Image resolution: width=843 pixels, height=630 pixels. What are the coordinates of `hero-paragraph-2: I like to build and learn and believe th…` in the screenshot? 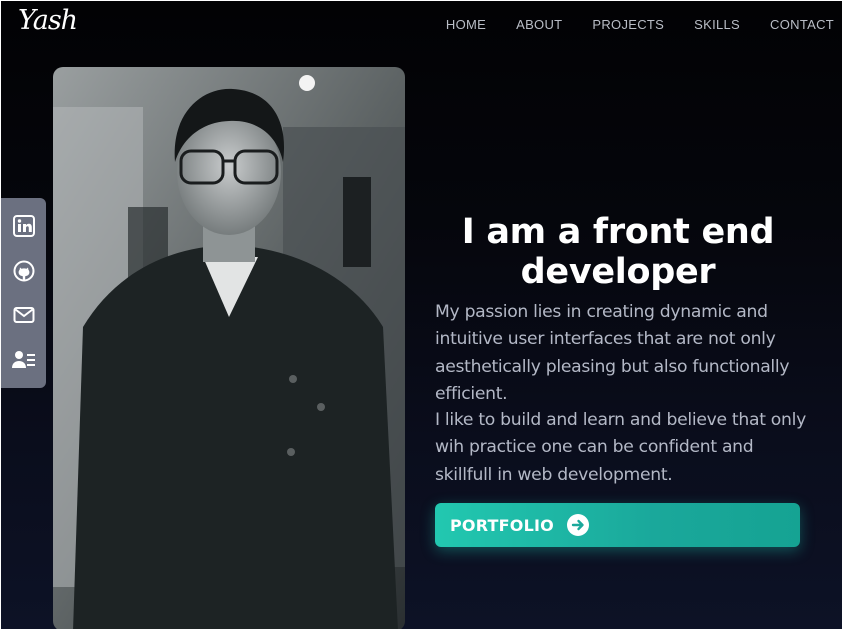 It's located at (620, 447).